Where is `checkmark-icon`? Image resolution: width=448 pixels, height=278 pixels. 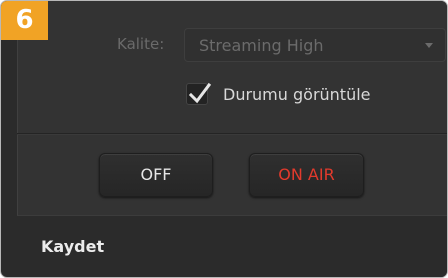 checkmark-icon is located at coordinates (200, 93).